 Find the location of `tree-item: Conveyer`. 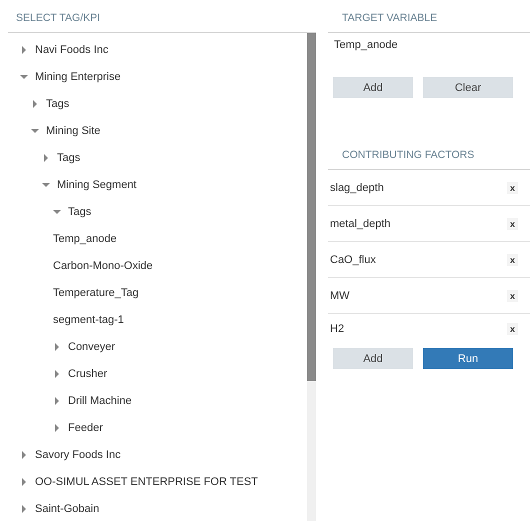

tree-item: Conveyer is located at coordinates (92, 346).